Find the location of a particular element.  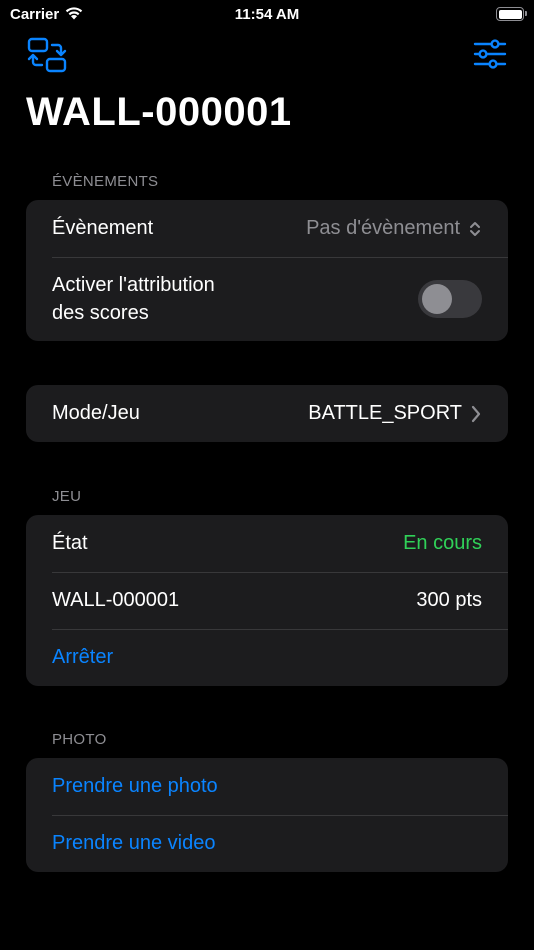

events-section-header: ÉVÈNEMENTS is located at coordinates (105, 181).